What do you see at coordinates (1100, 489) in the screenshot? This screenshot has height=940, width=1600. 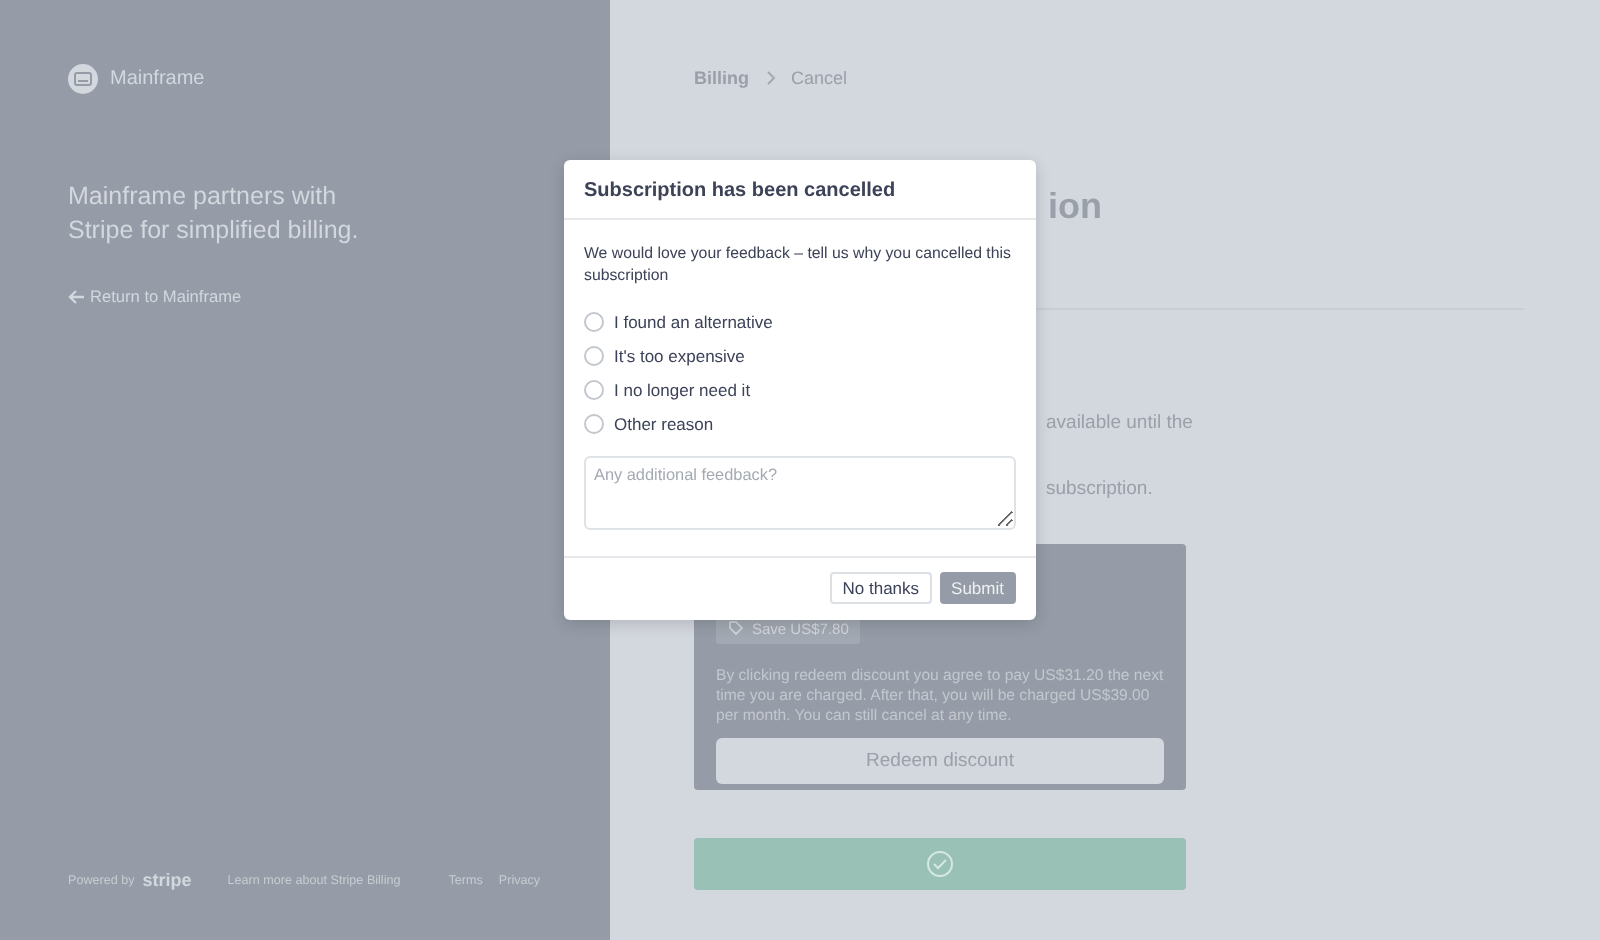 I see `body-text: subscription.` at bounding box center [1100, 489].